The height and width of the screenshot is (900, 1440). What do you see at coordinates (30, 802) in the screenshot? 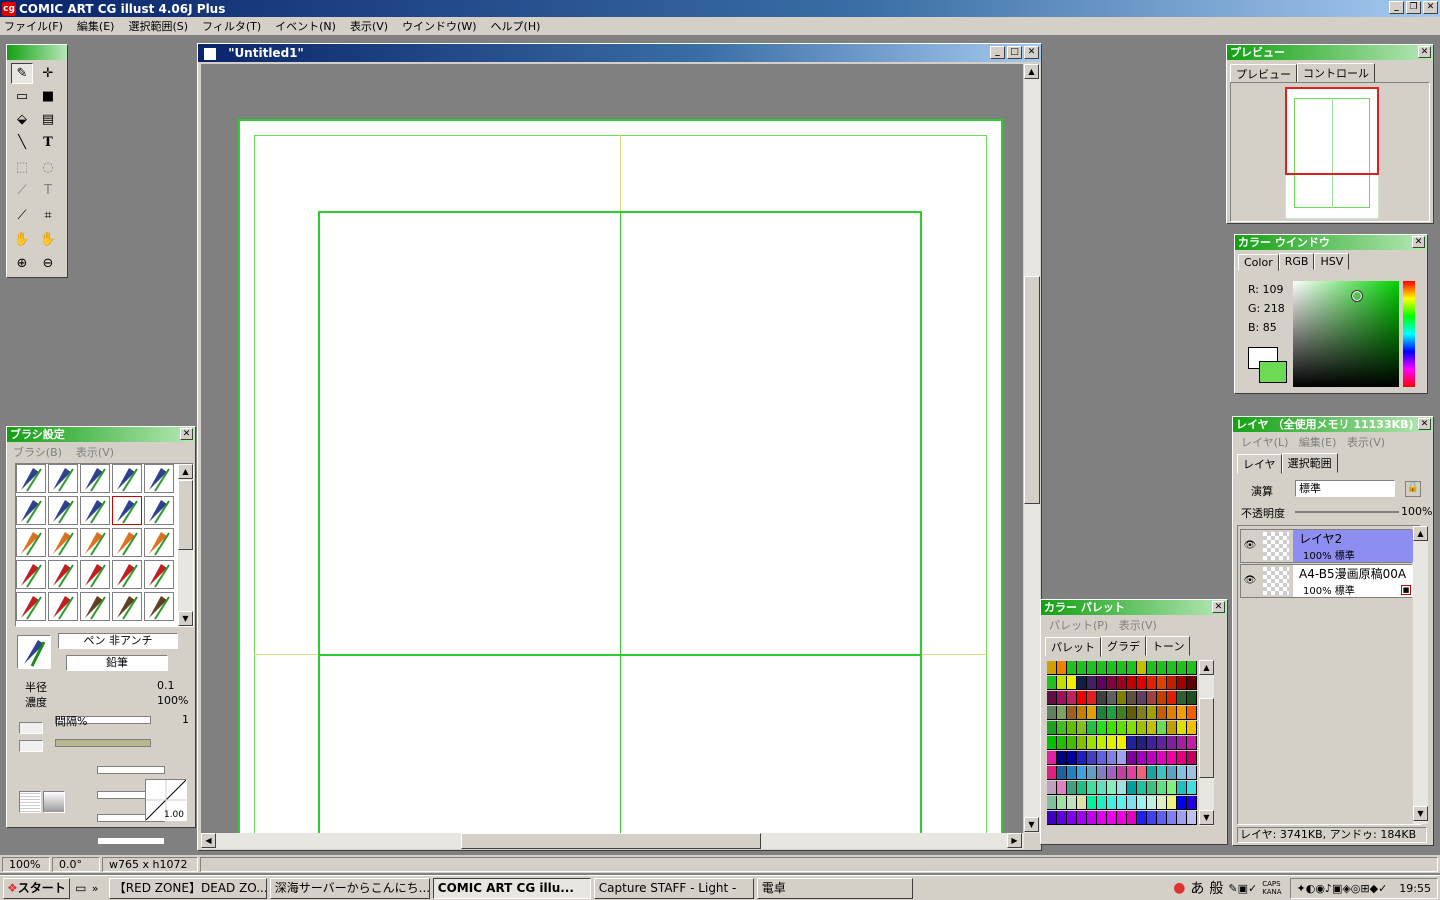
I see `texture-icon` at bounding box center [30, 802].